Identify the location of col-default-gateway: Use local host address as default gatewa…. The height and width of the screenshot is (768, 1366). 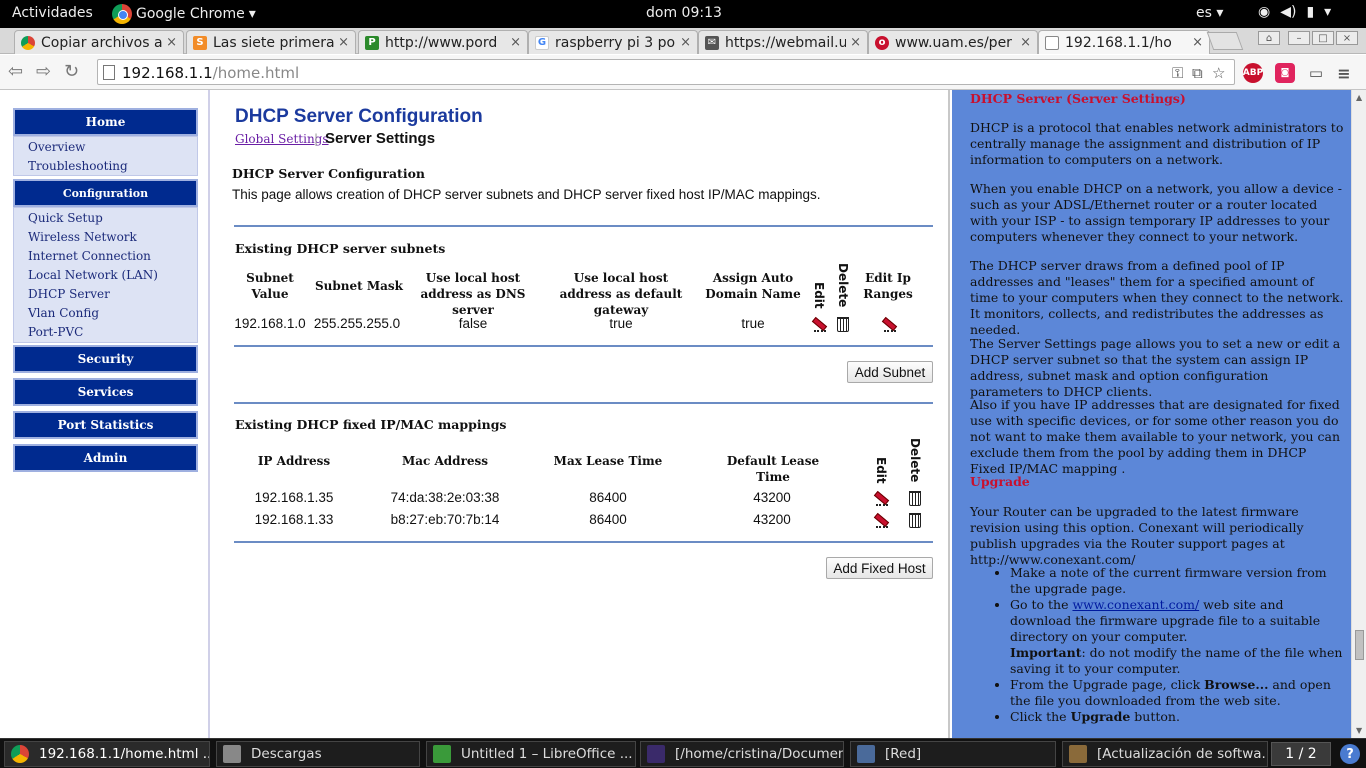
(621, 294).